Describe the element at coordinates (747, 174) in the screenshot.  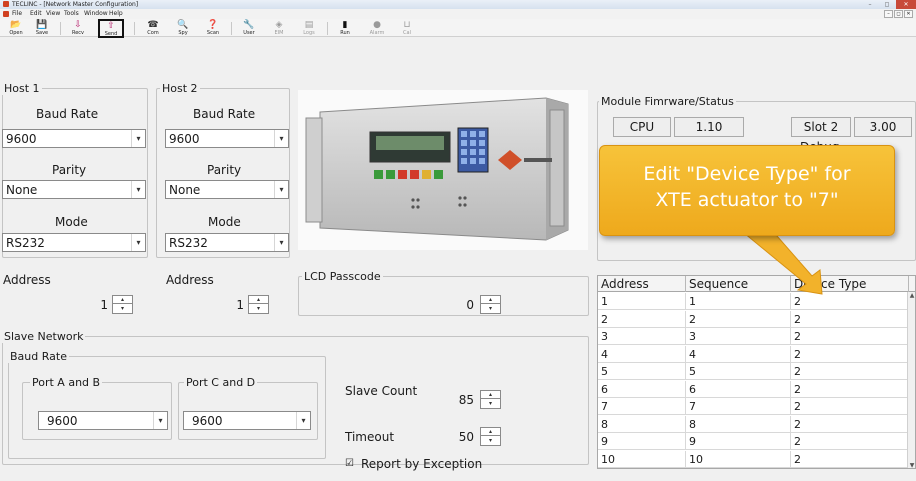
I see `callout-line-1: Edit "Device Type" for` at that location.